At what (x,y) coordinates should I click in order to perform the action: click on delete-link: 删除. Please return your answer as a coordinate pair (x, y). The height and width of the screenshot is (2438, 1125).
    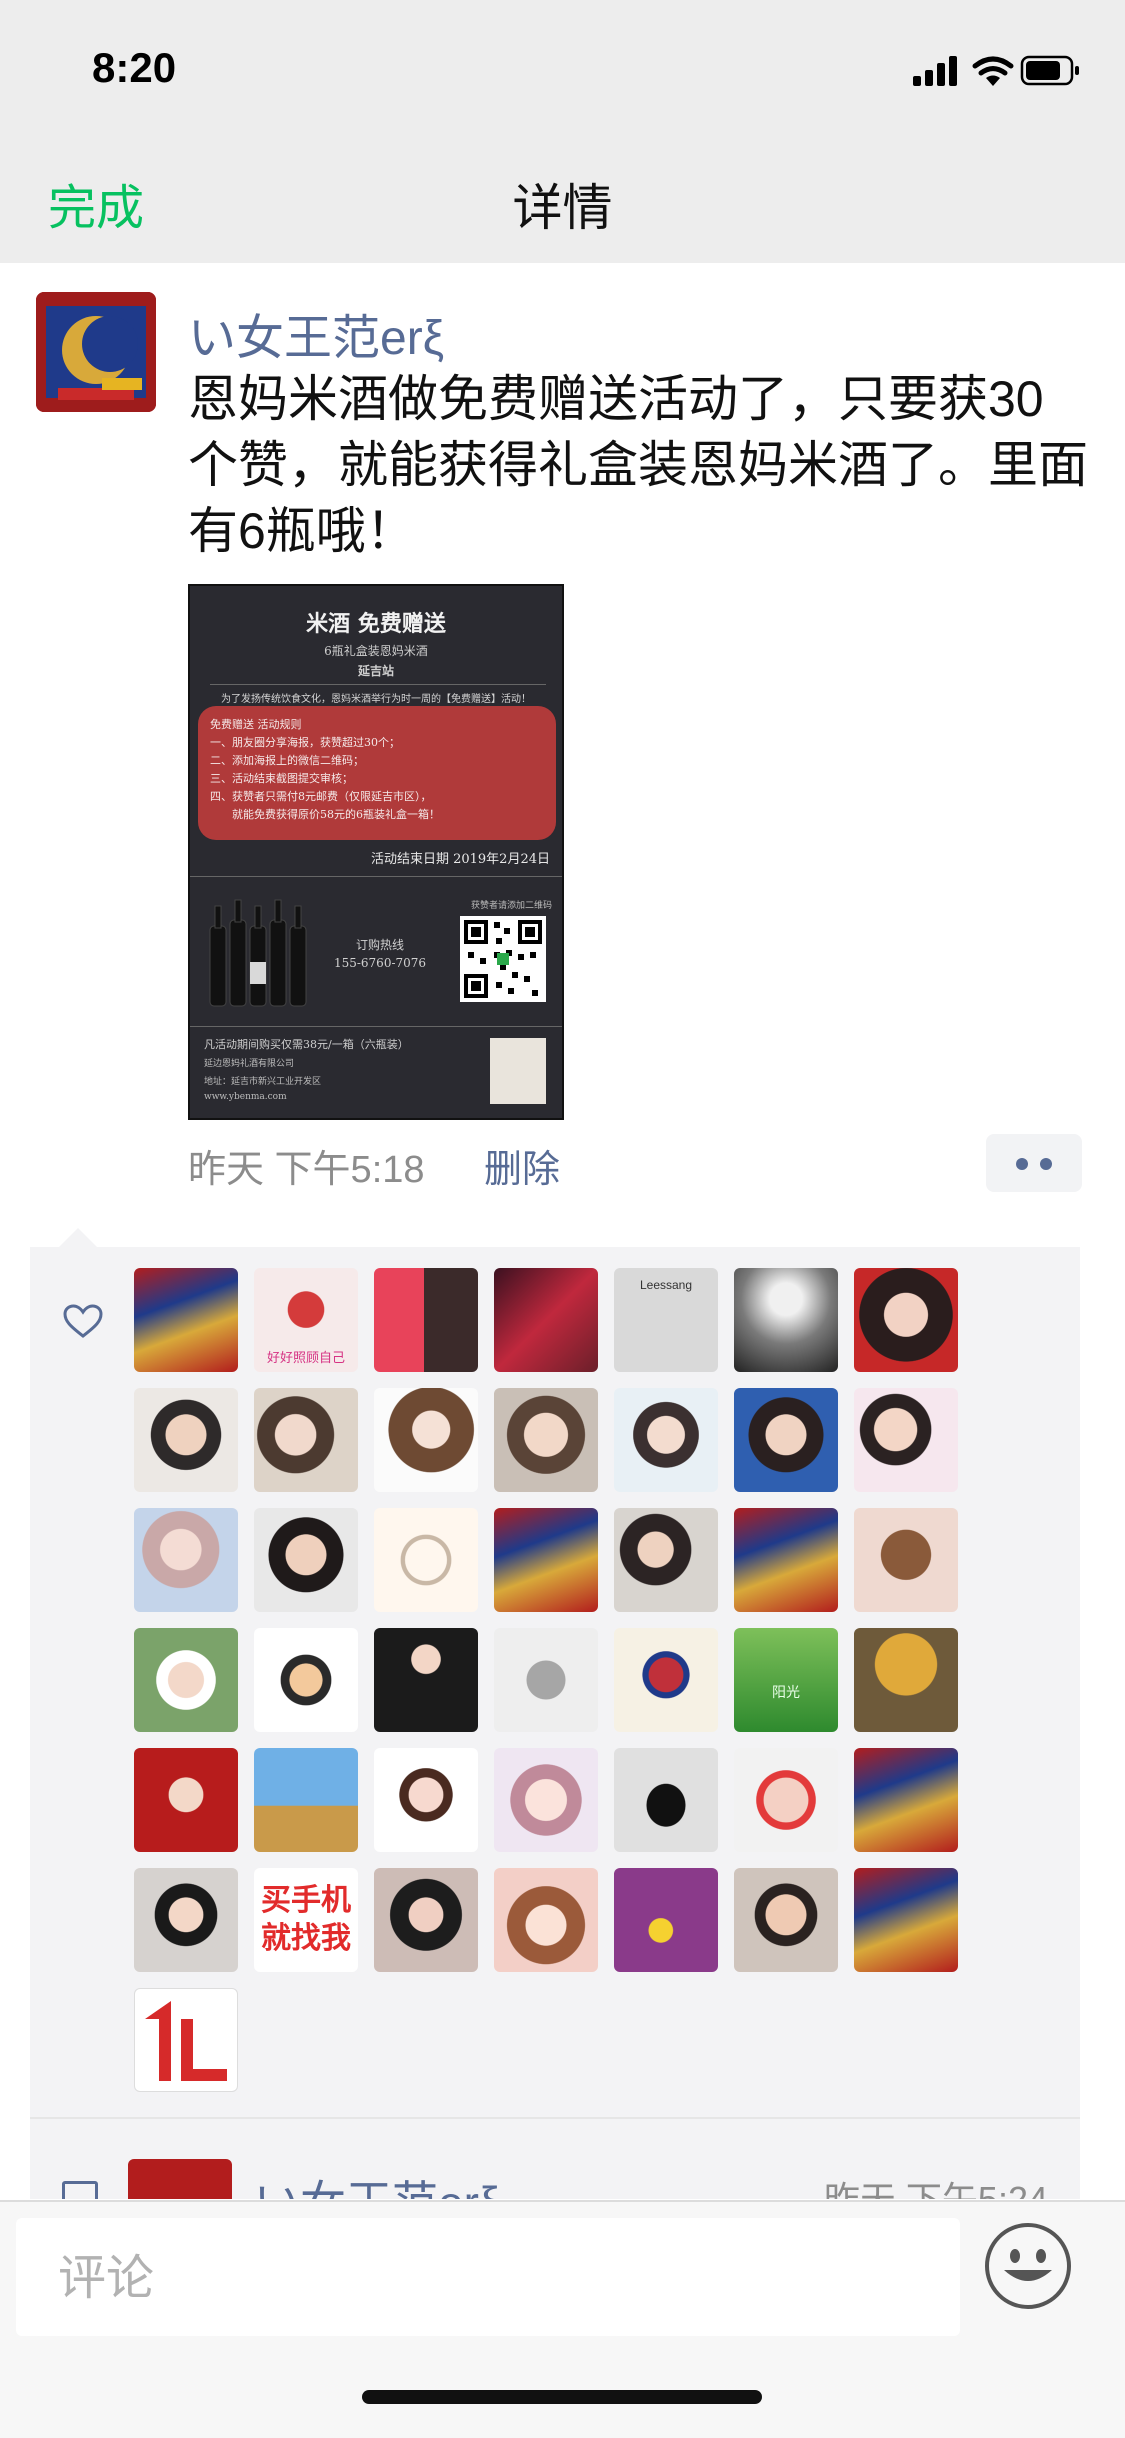
    Looking at the image, I should click on (522, 1165).